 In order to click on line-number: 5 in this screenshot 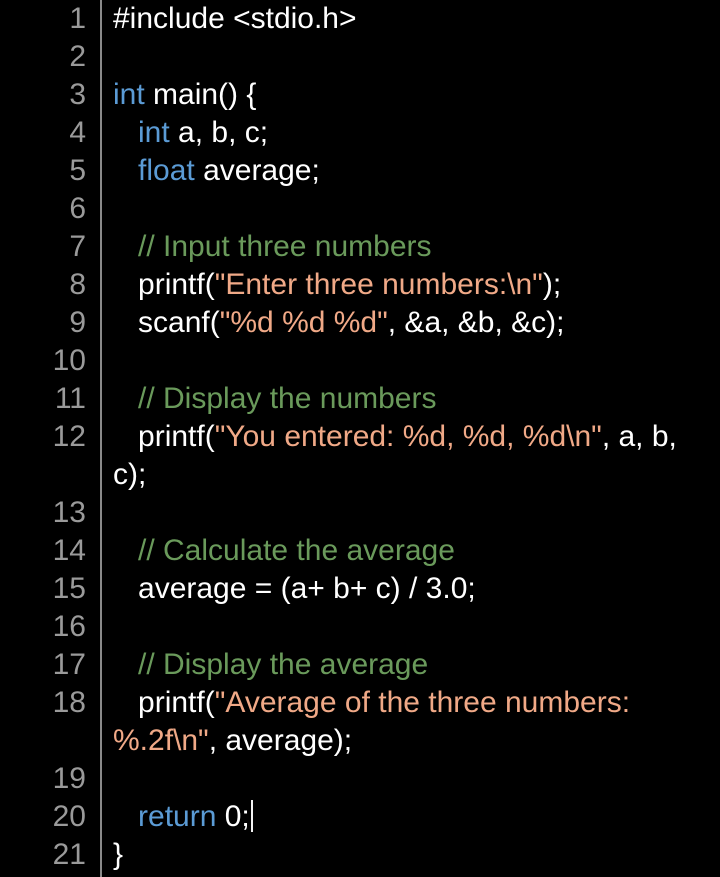, I will do `click(77, 170)`.